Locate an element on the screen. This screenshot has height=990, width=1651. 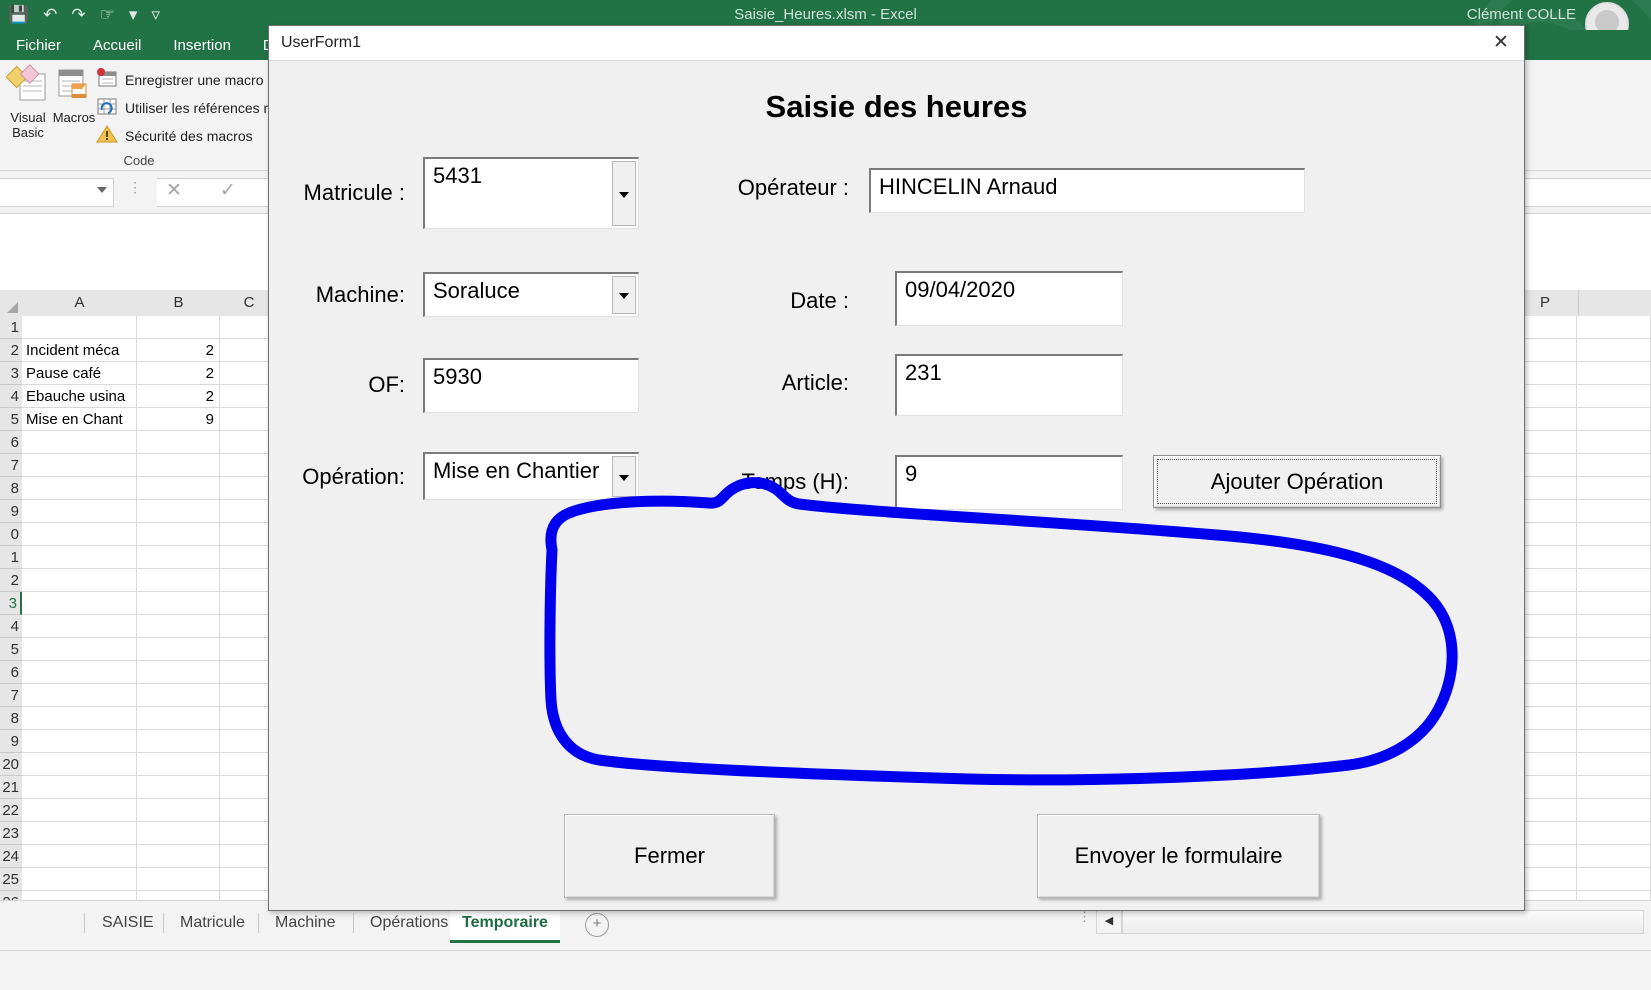
matricule-combobox: 5431 is located at coordinates (531, 193).